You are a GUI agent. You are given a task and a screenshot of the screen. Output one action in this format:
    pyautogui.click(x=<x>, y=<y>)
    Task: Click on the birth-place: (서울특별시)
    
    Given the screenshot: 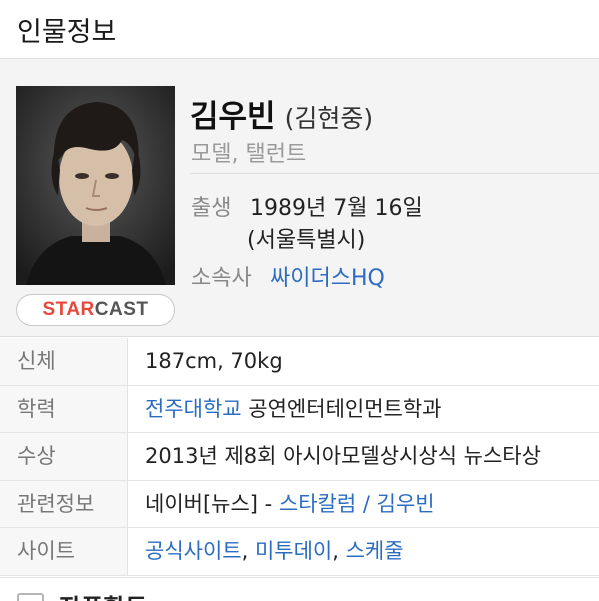 What is the action you would take?
    pyautogui.click(x=306, y=240)
    